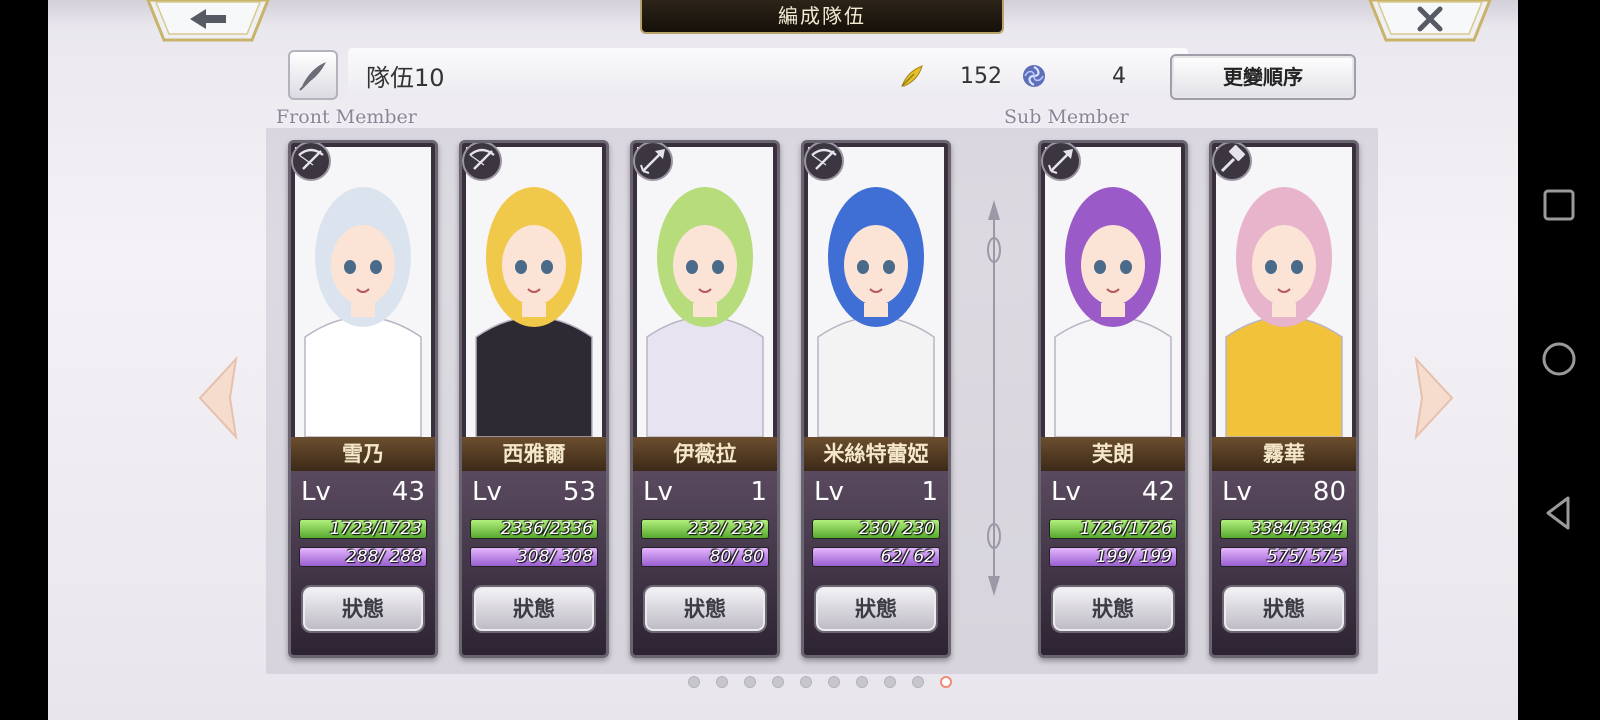 This screenshot has width=1600, height=720. Describe the element at coordinates (822, 17) in the screenshot. I see `page-title: 編成隊伍` at that location.